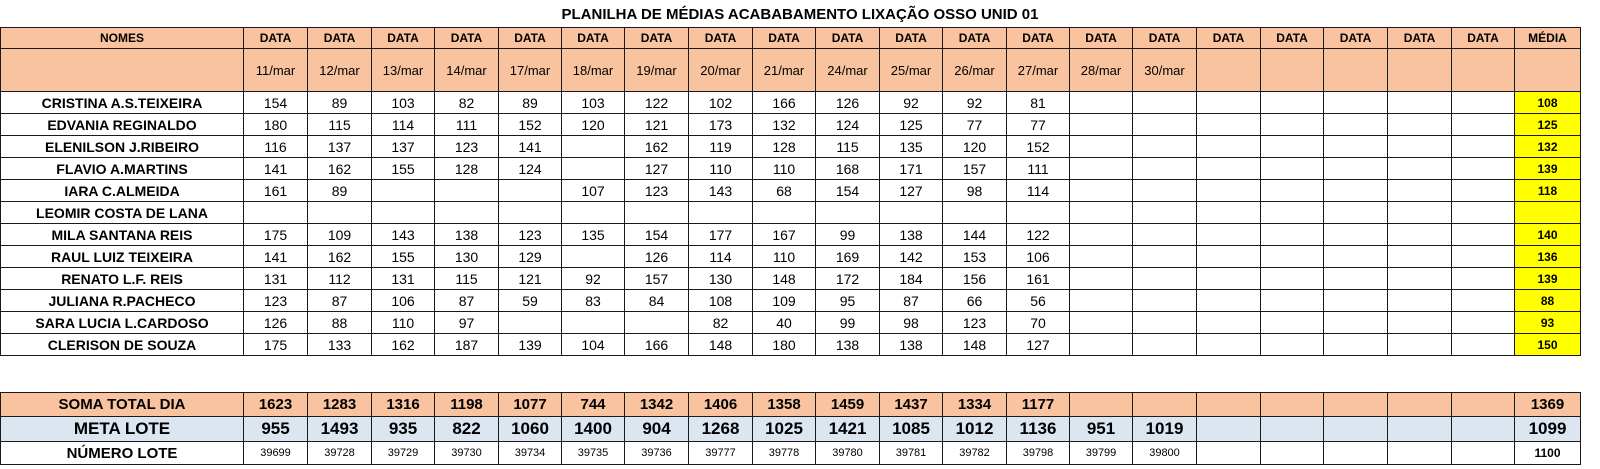 The height and width of the screenshot is (469, 1600). What do you see at coordinates (784, 234) in the screenshot?
I see `value-cell: 167` at bounding box center [784, 234].